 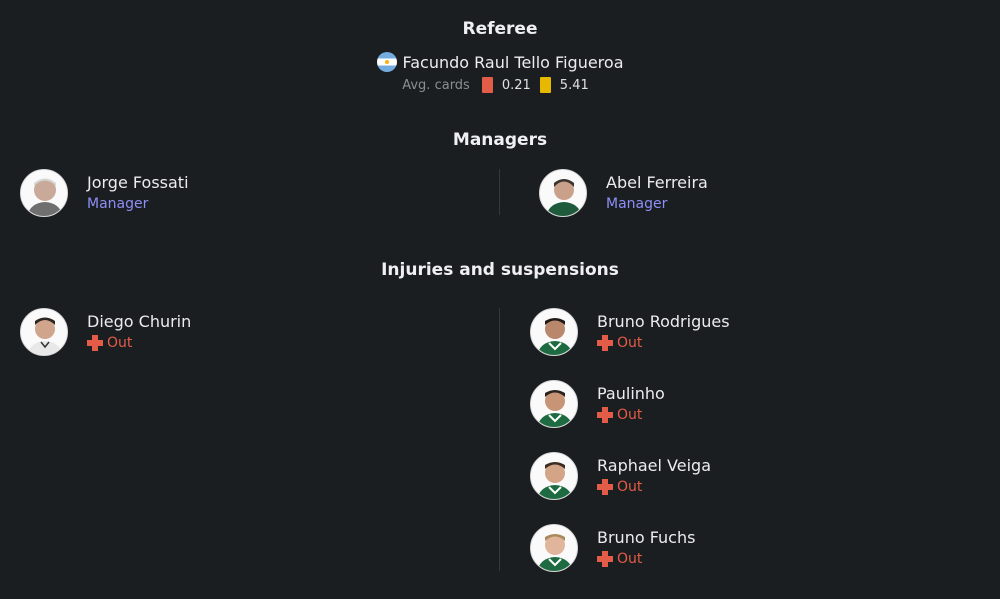 What do you see at coordinates (646, 537) in the screenshot?
I see `player-name: Bruno Fuchs` at bounding box center [646, 537].